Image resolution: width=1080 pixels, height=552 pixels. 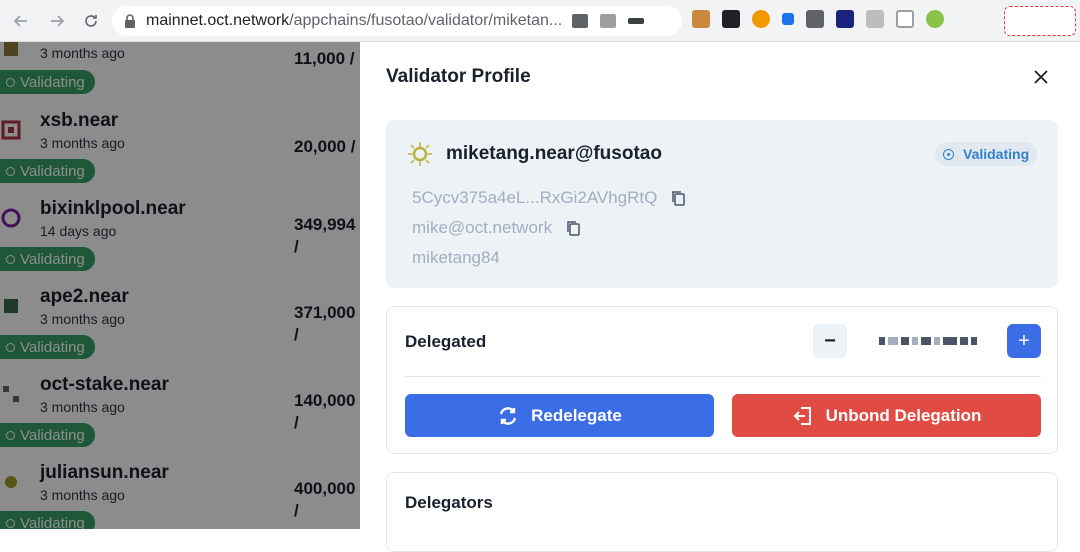 I want to click on close-icon, so click(x=1041, y=77).